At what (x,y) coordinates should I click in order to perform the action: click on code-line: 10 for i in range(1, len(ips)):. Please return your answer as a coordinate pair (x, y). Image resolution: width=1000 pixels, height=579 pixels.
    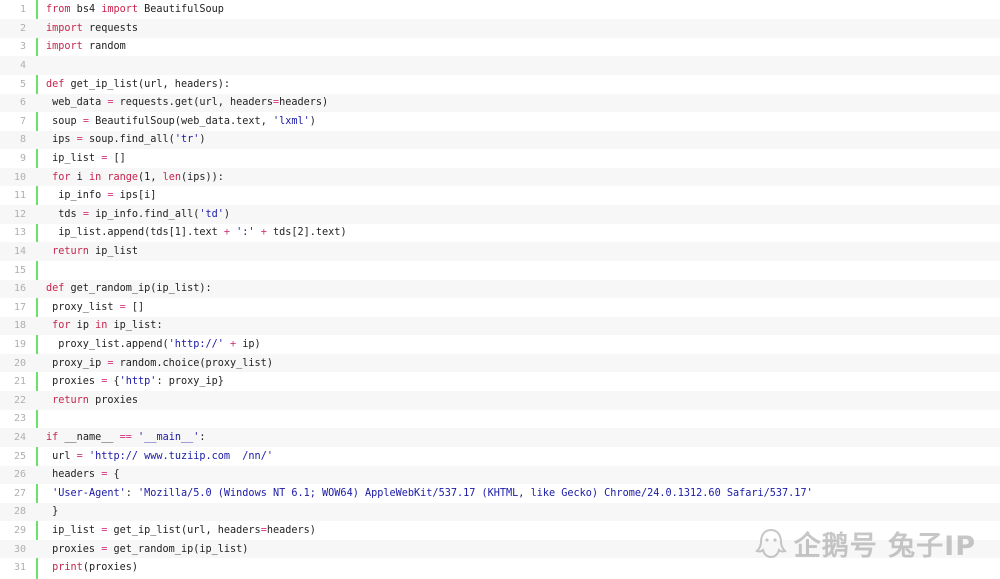
    Looking at the image, I should click on (500, 177).